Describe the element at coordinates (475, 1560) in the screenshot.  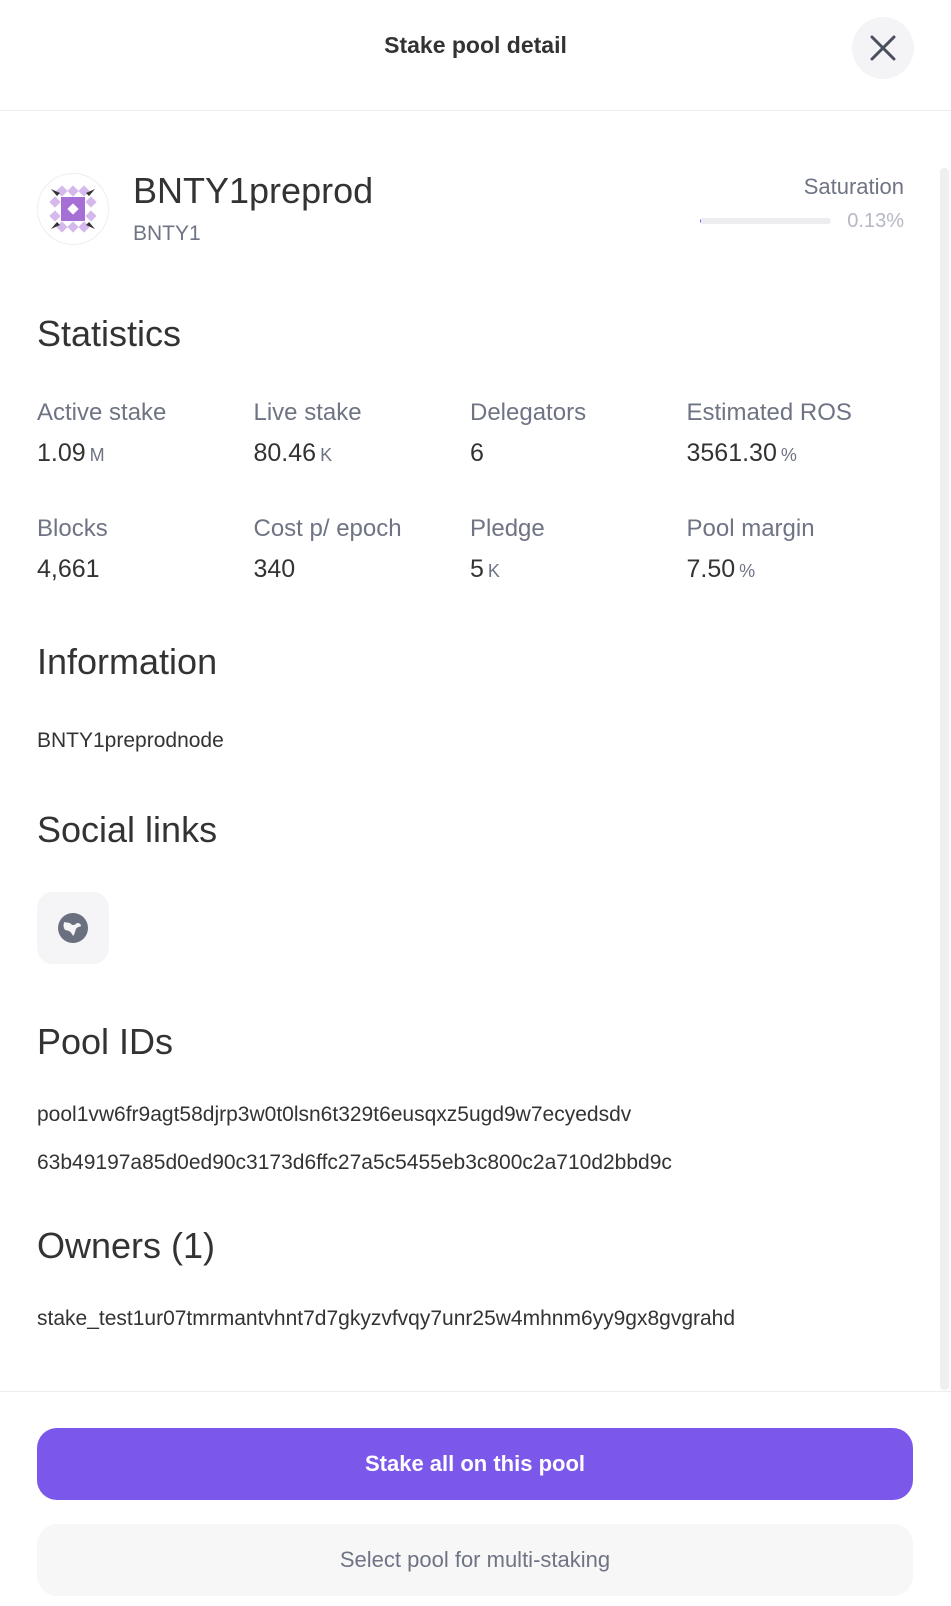
I see `multi-staking-button: Select pool for multi-staking` at that location.